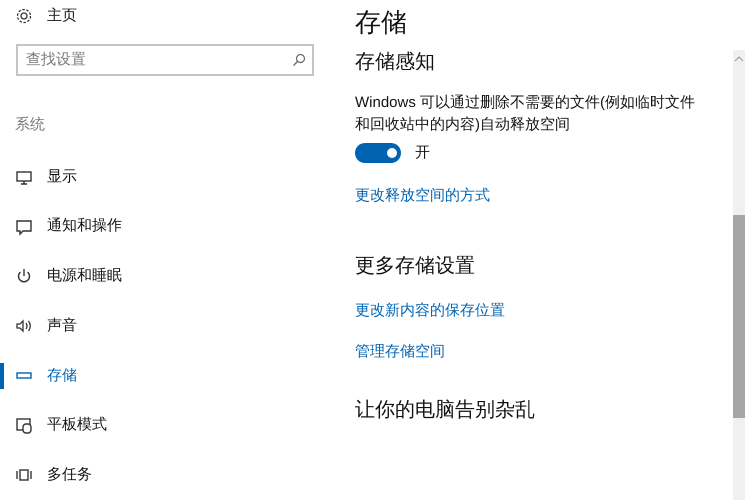 The height and width of the screenshot is (500, 750). Describe the element at coordinates (24, 16) in the screenshot. I see `settings-icon` at that location.